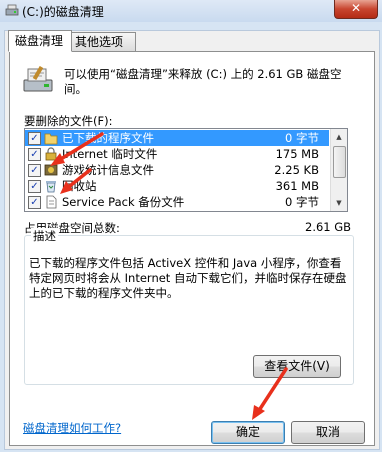 Image resolution: width=382 pixels, height=452 pixels. What do you see at coordinates (203, 81) in the screenshot?
I see `intro-text: 可以使用“磁盘清理”来释放 (C:) 上的 2.61 GB 磁盘空间。` at bounding box center [203, 81].